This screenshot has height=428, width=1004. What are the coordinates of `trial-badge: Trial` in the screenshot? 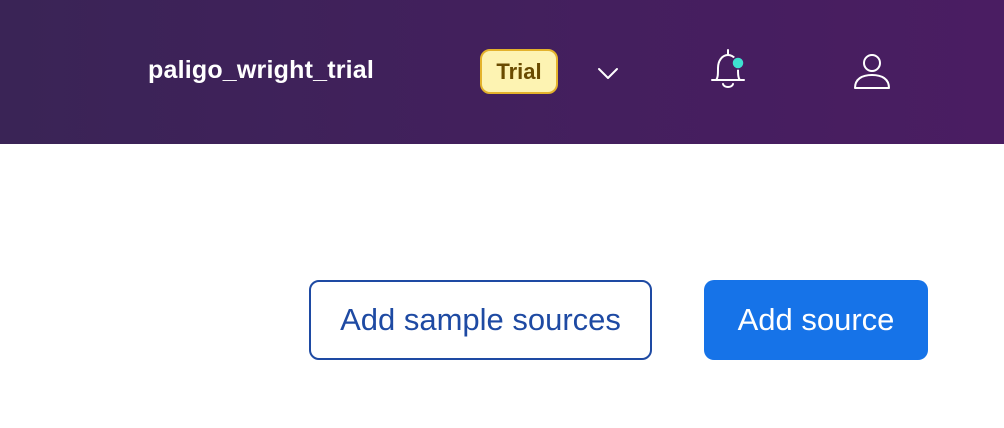 It's located at (519, 71).